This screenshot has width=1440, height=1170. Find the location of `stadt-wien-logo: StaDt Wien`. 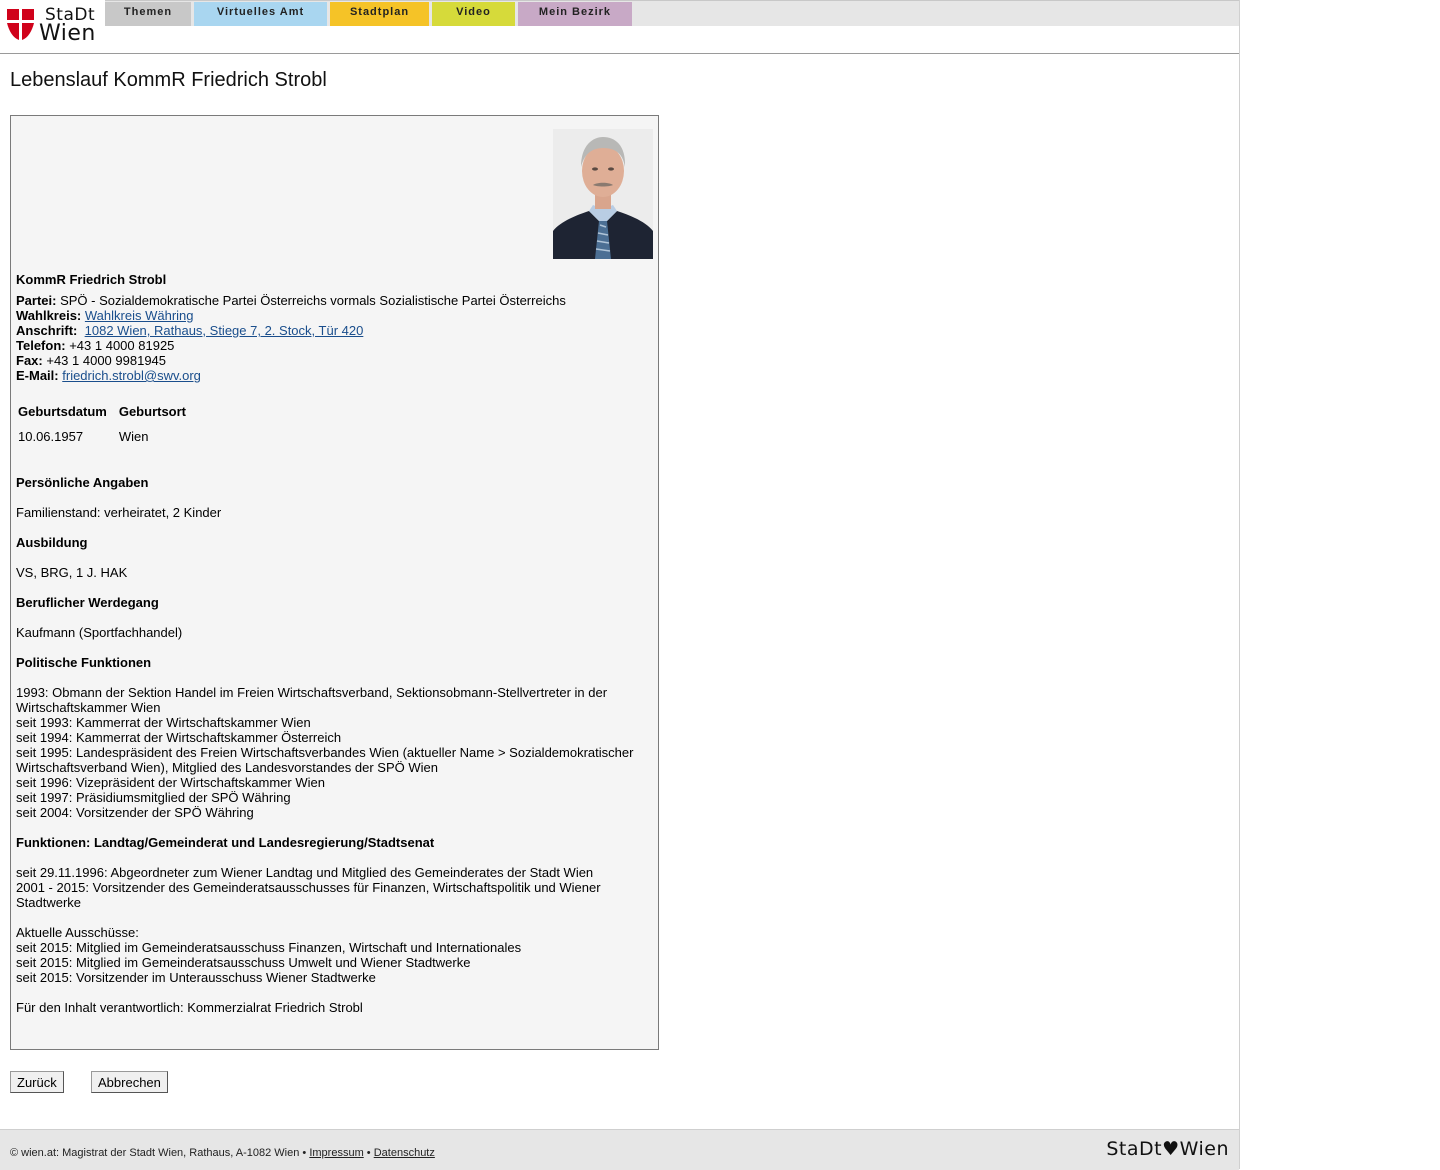

stadt-wien-logo: StaDt Wien is located at coordinates (54, 26).